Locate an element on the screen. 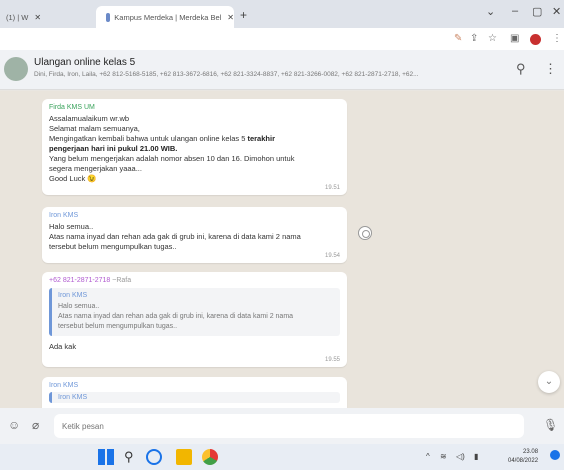 The width and height of the screenshot is (564, 470). browser-tab-active: Kampus Merdeka | Merdeka Bel ✕ is located at coordinates (165, 17).